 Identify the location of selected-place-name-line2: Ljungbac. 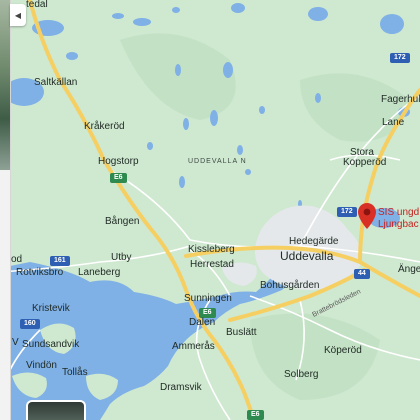
(398, 224).